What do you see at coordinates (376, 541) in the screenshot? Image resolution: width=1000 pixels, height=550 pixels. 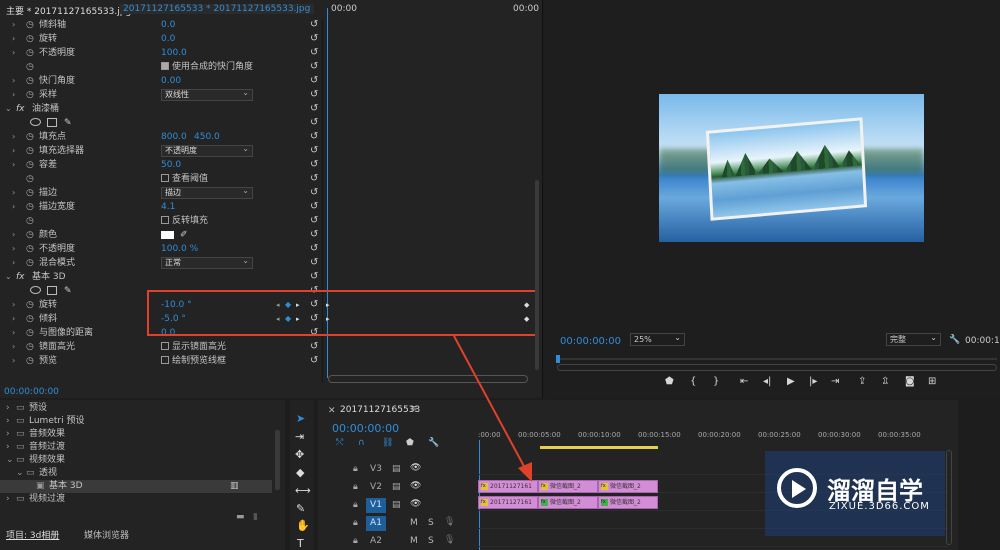 I see `track-label: A2` at bounding box center [376, 541].